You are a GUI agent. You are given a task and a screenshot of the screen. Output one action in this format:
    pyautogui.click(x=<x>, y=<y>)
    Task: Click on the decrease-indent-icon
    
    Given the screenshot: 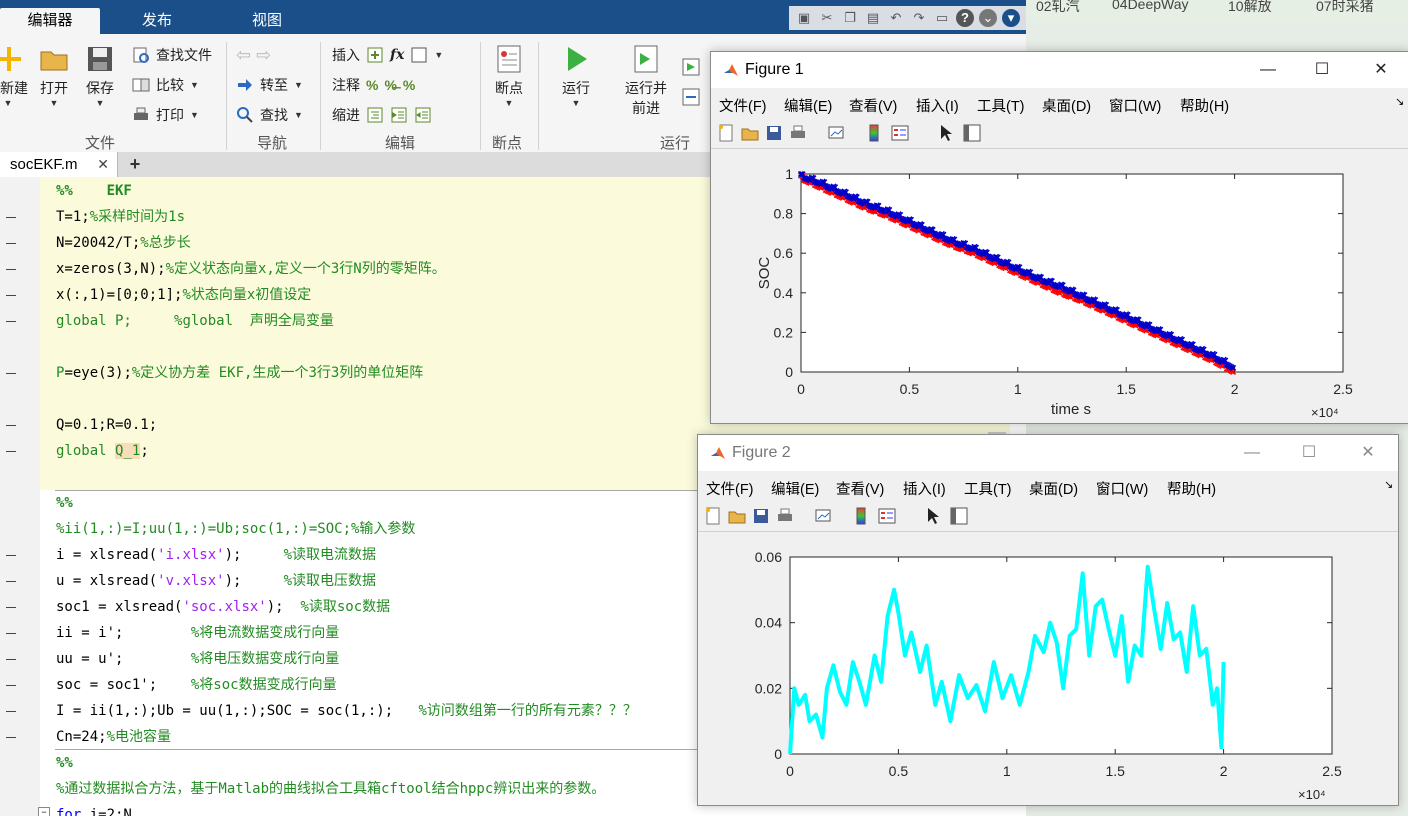 What is the action you would take?
    pyautogui.click(x=423, y=115)
    